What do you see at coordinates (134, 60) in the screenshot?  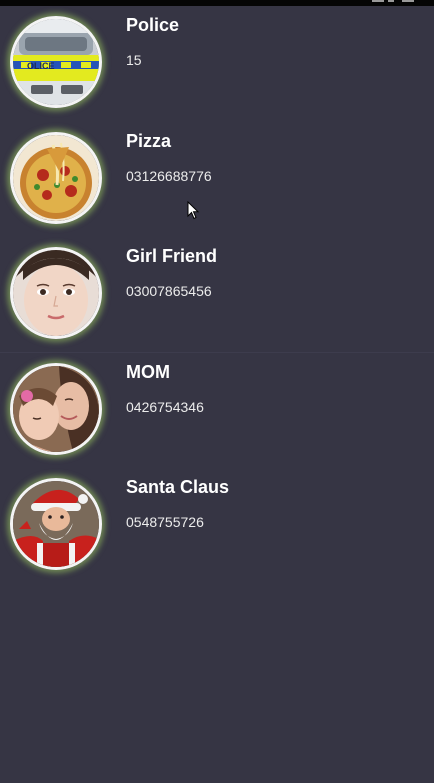 I see `contact-number: 15` at bounding box center [134, 60].